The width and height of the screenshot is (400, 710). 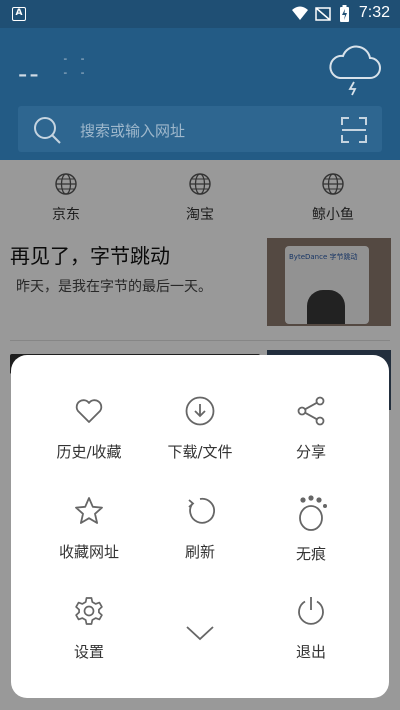 I want to click on menu-label: 收藏网址, so click(x=88, y=552).